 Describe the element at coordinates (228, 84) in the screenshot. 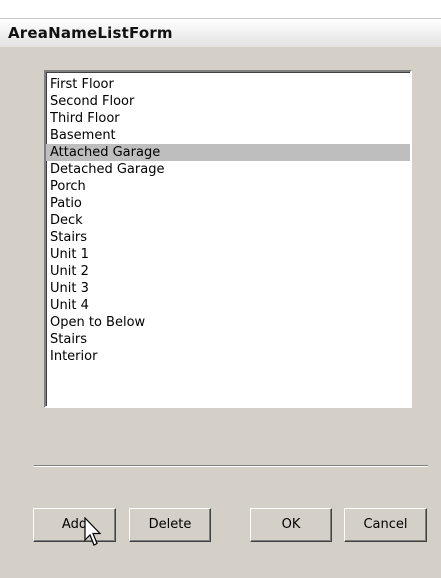

I see `list-item: First Floor` at that location.